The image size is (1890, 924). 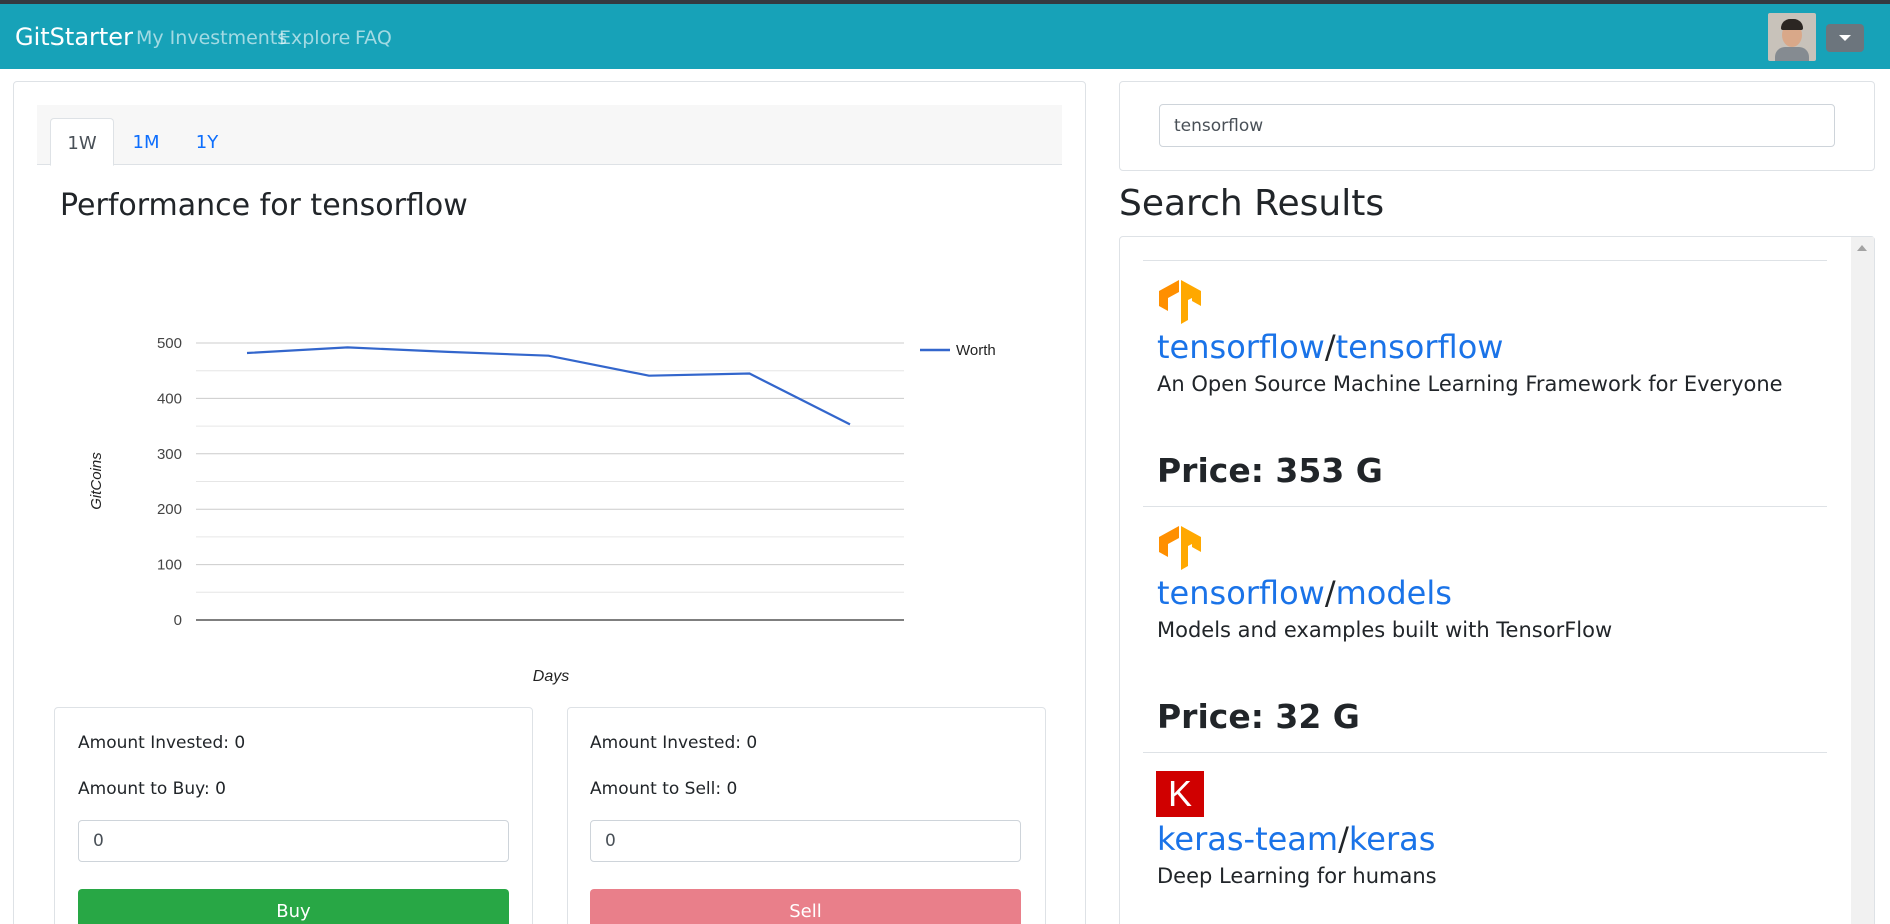 I want to click on nav-faq: FAQ, so click(x=373, y=38).